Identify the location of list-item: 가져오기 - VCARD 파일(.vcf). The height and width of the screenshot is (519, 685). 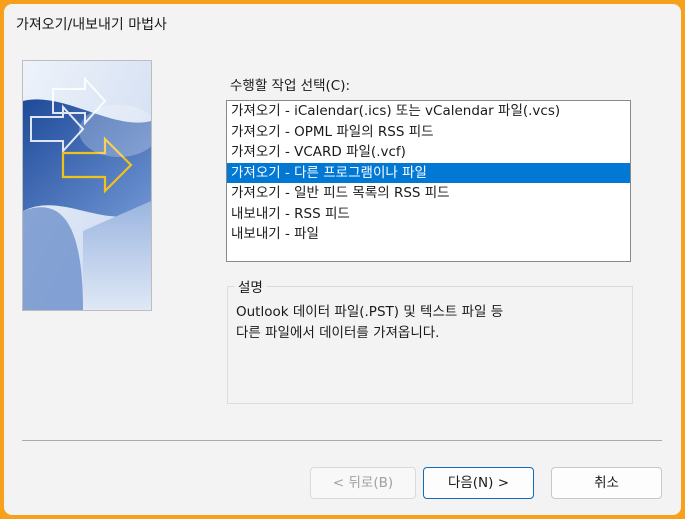
(428, 152).